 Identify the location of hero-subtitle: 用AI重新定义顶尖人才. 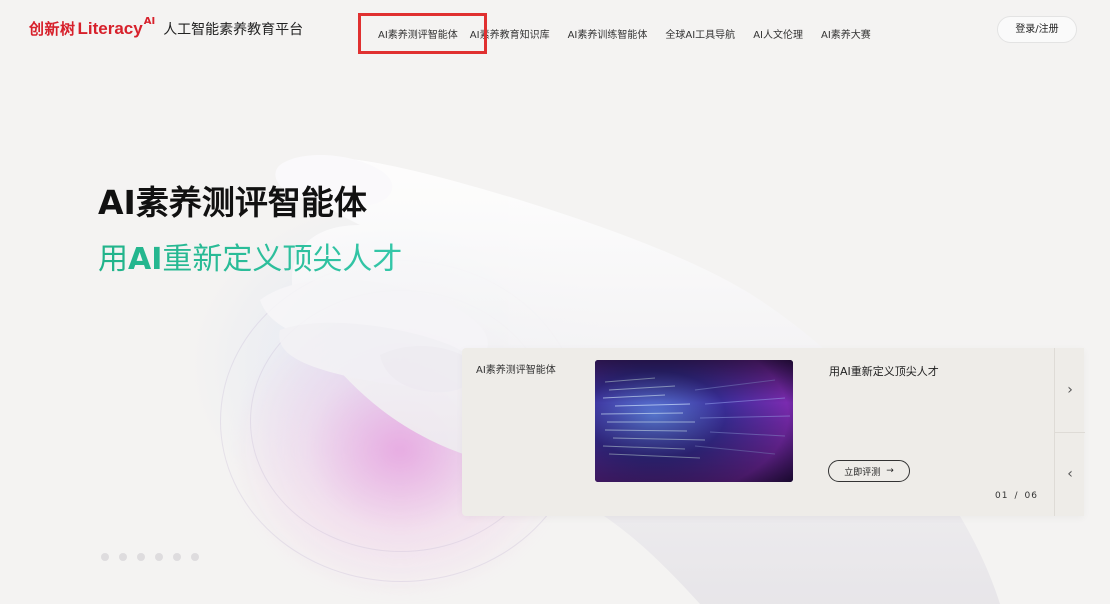
(250, 256).